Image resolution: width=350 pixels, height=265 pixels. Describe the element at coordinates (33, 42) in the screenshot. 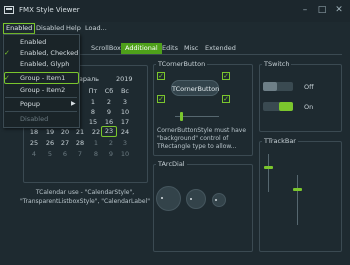

I see `dropdown-item-enabled: Enabled` at that location.